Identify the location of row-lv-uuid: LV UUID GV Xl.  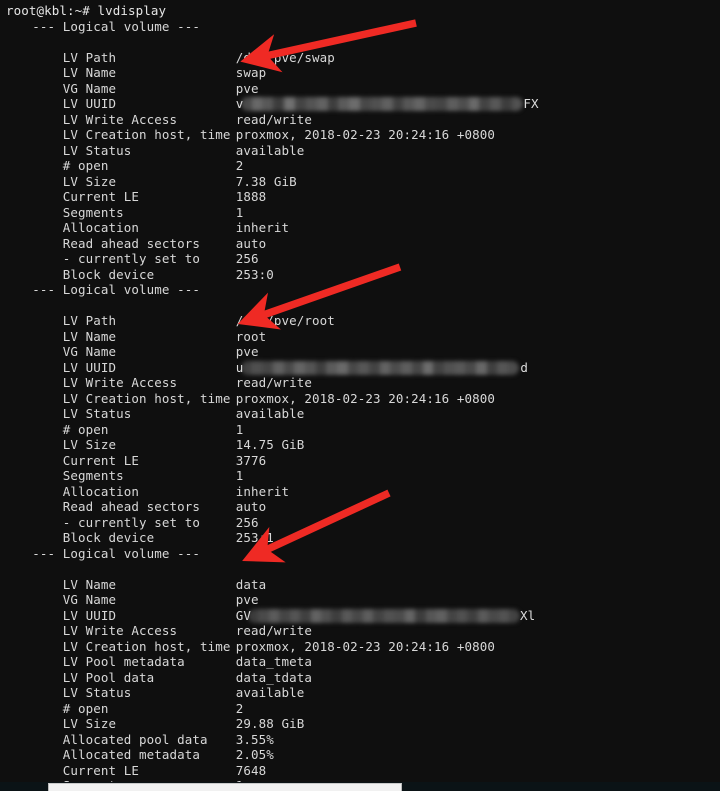
(360, 607).